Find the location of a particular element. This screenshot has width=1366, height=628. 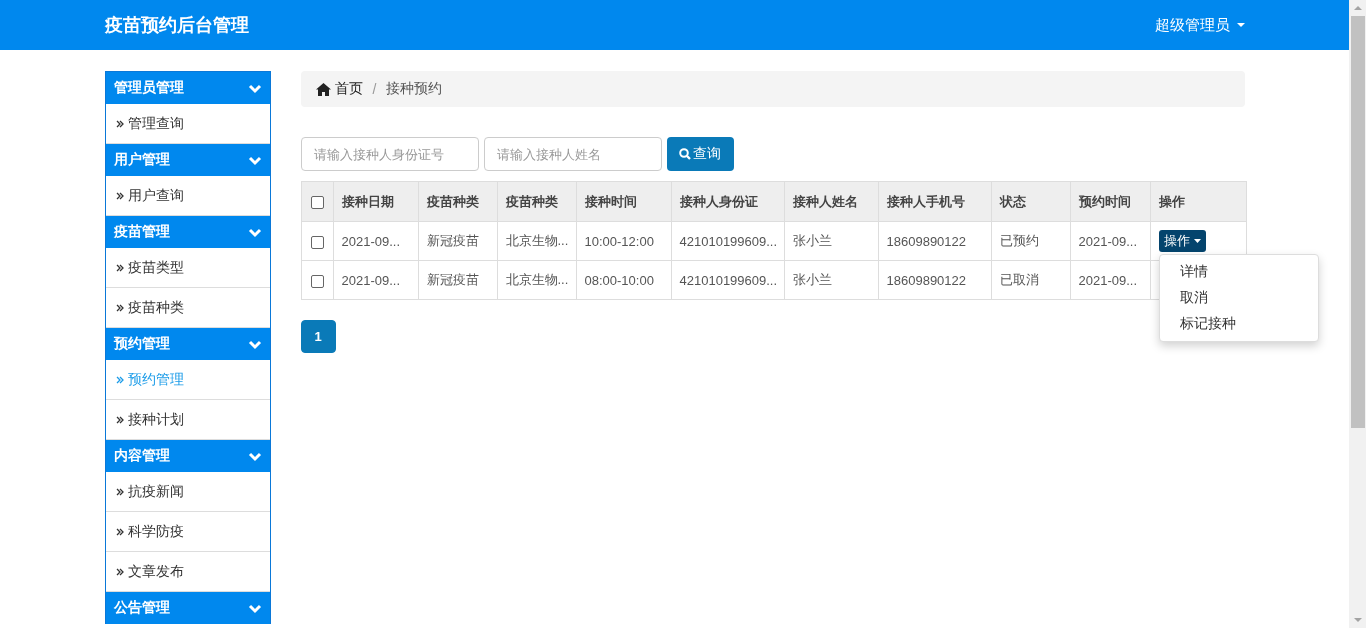

column-header: 接种时间 is located at coordinates (610, 201).